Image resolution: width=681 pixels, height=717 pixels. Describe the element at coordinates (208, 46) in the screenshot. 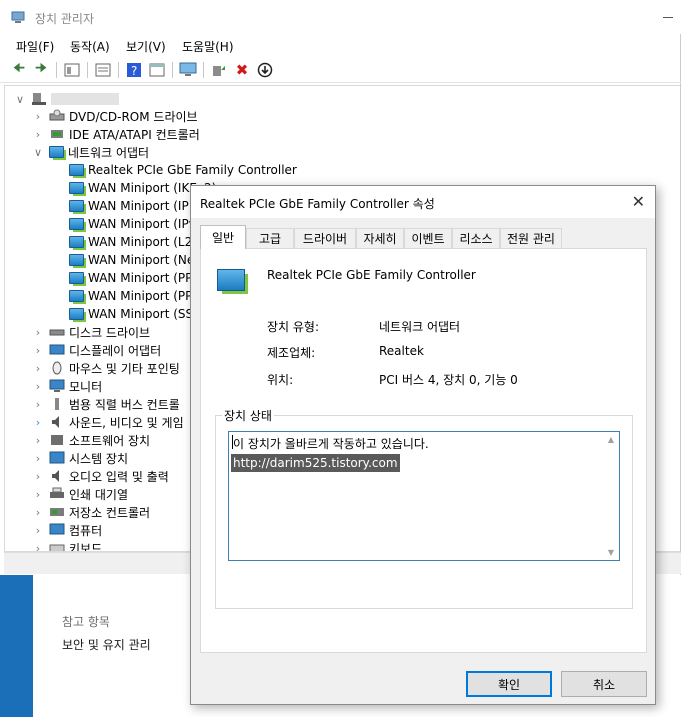

I see `menu-help: 도움말(H)` at that location.